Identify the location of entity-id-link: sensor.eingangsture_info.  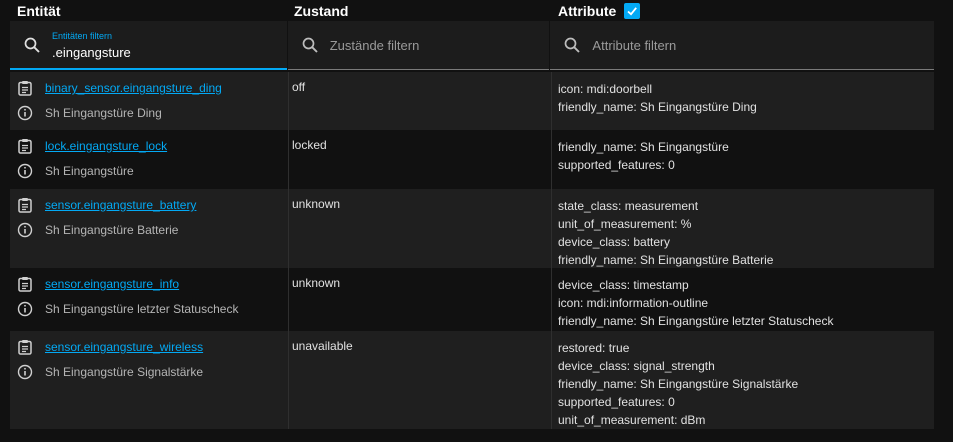
(112, 284).